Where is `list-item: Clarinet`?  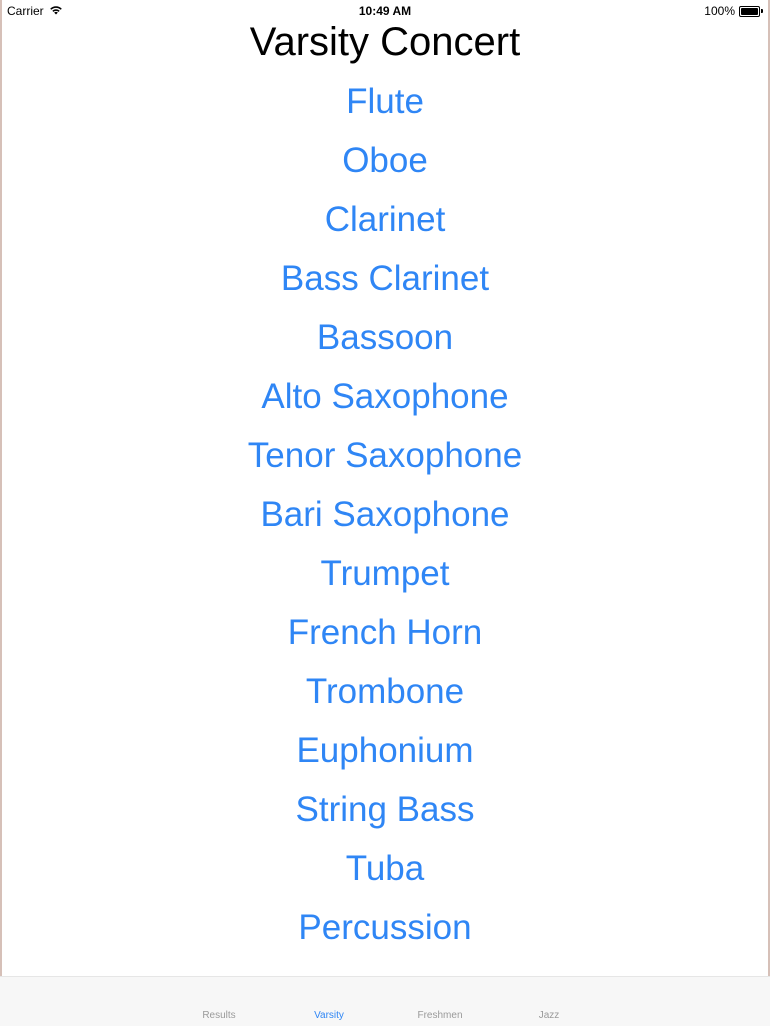
list-item: Clarinet is located at coordinates (385, 219).